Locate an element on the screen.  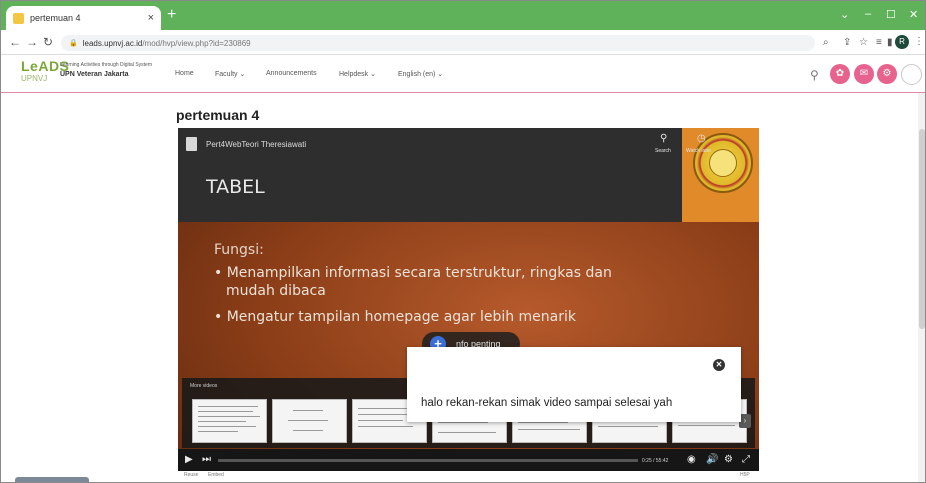
channel-icon is located at coordinates (191, 144).